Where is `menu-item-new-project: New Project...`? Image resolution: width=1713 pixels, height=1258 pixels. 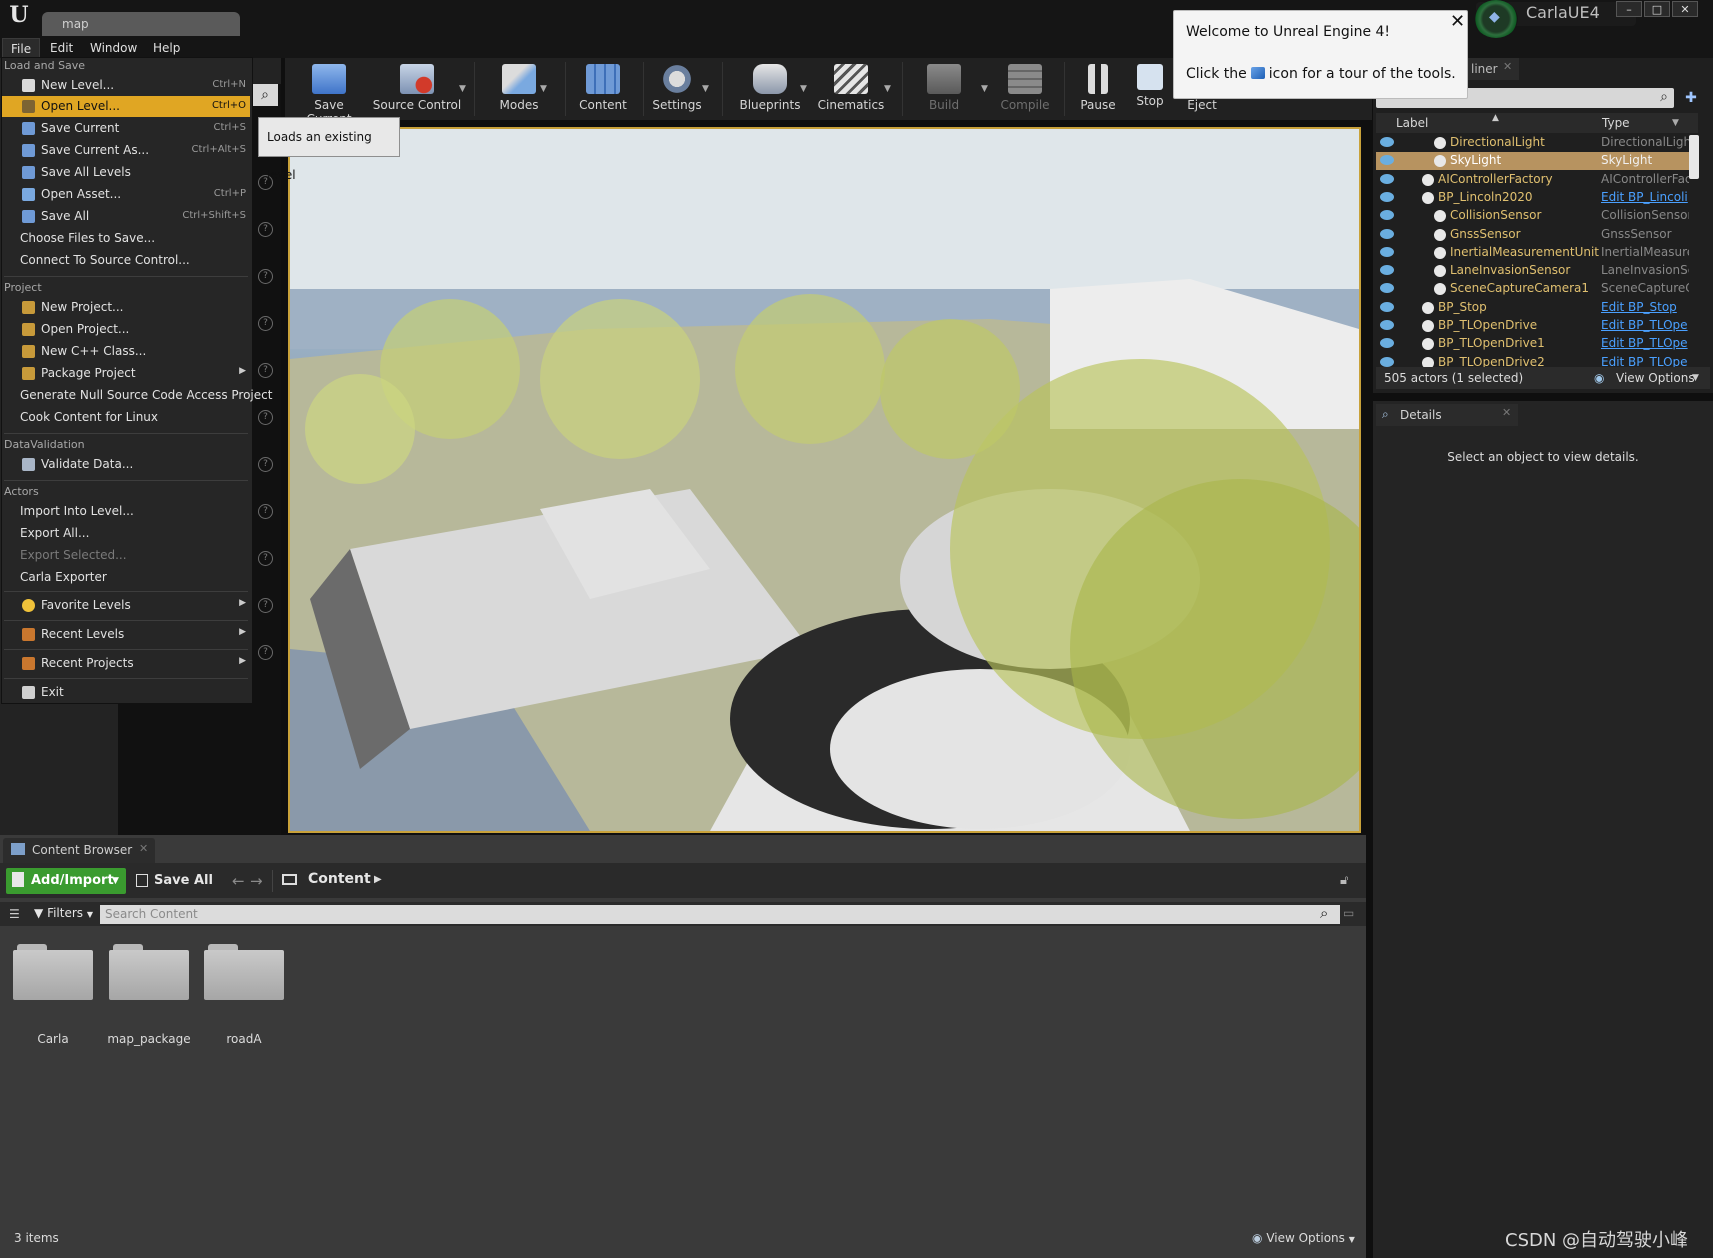
menu-item-new-project: New Project... is located at coordinates (126, 307).